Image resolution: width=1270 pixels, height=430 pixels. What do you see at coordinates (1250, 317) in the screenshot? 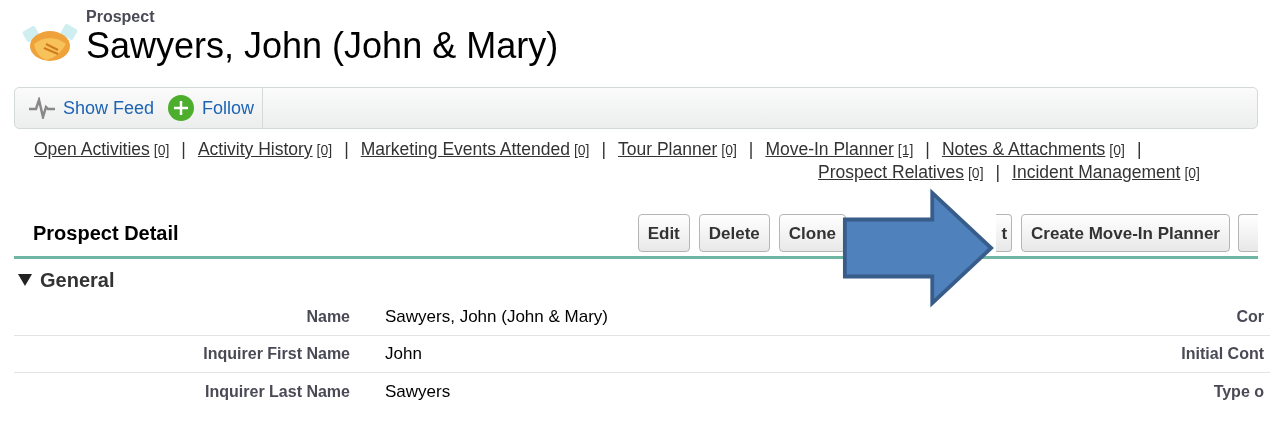
I see `field-label: Cor` at bounding box center [1250, 317].